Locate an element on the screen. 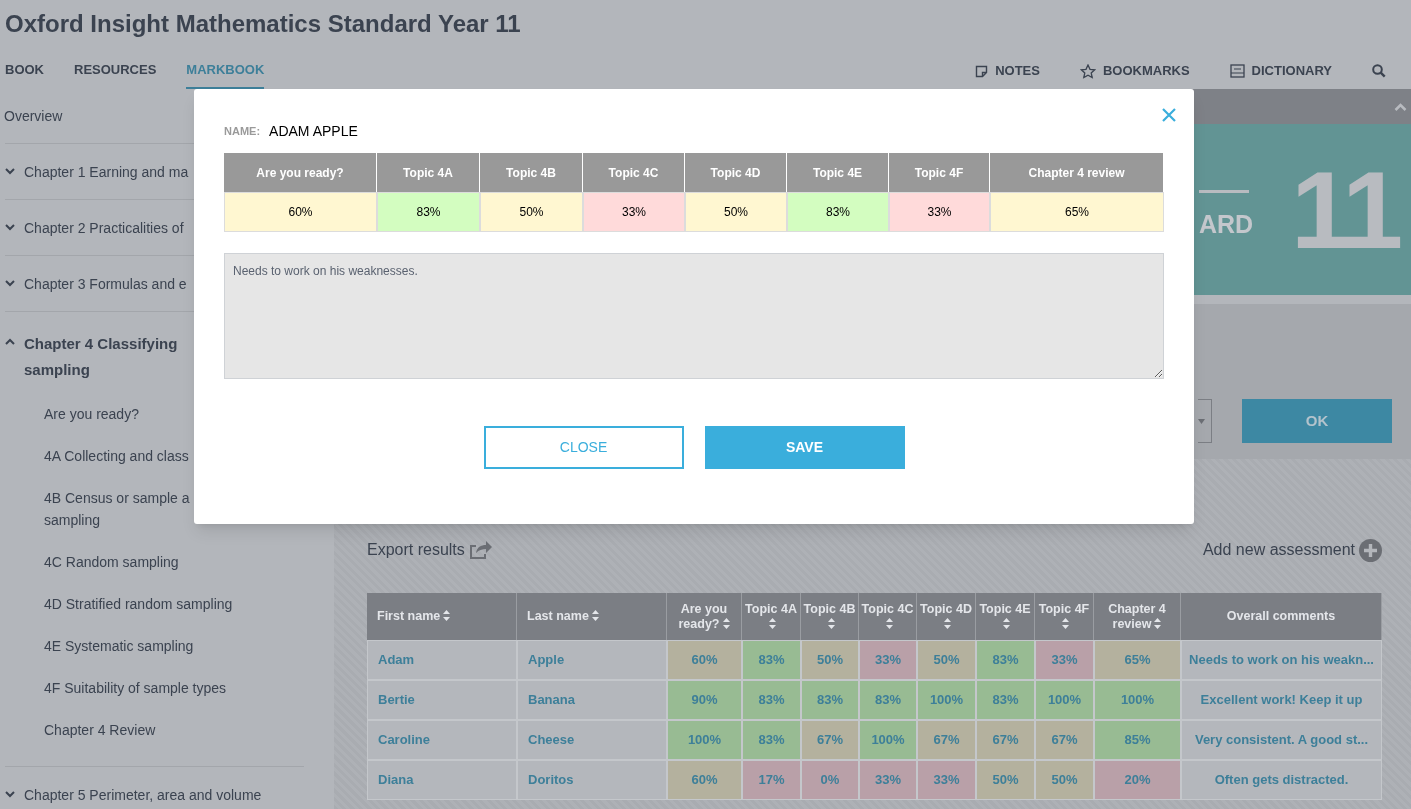 The width and height of the screenshot is (1411, 809). search-icon is located at coordinates (1379, 71).